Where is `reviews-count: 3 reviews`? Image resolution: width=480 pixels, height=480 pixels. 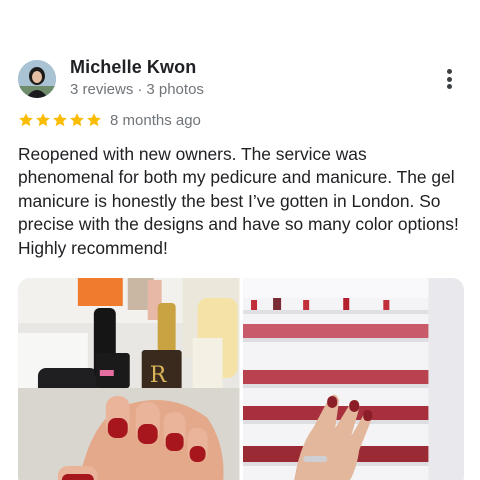
reviews-count: 3 reviews is located at coordinates (102, 89).